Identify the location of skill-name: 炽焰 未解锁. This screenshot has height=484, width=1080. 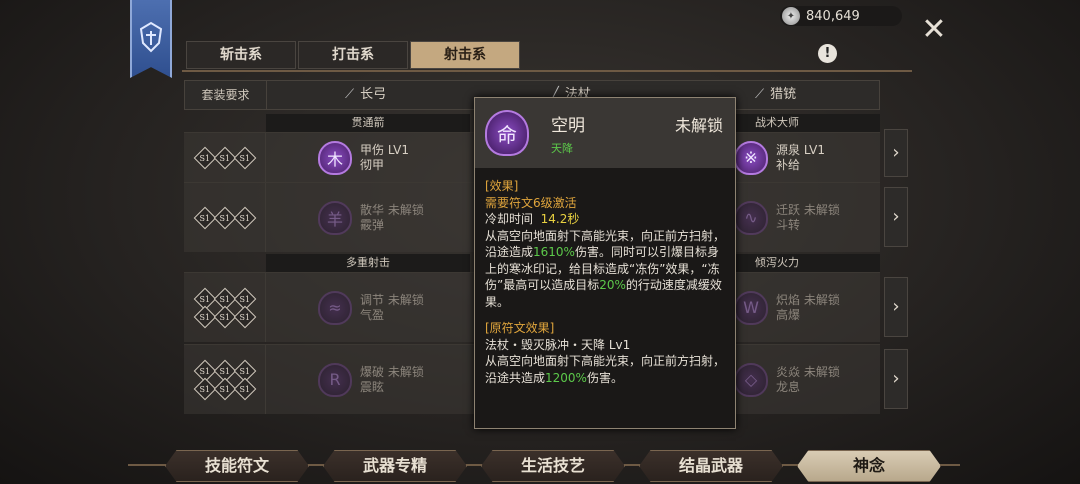
(808, 299).